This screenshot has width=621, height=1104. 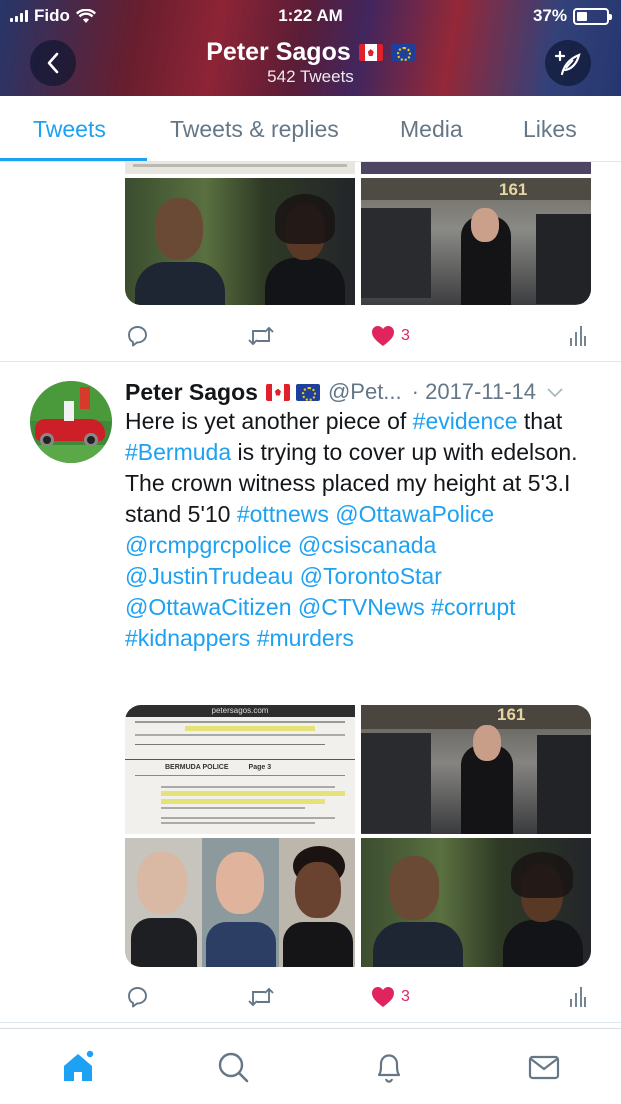 I want to click on photo, so click(x=476, y=168).